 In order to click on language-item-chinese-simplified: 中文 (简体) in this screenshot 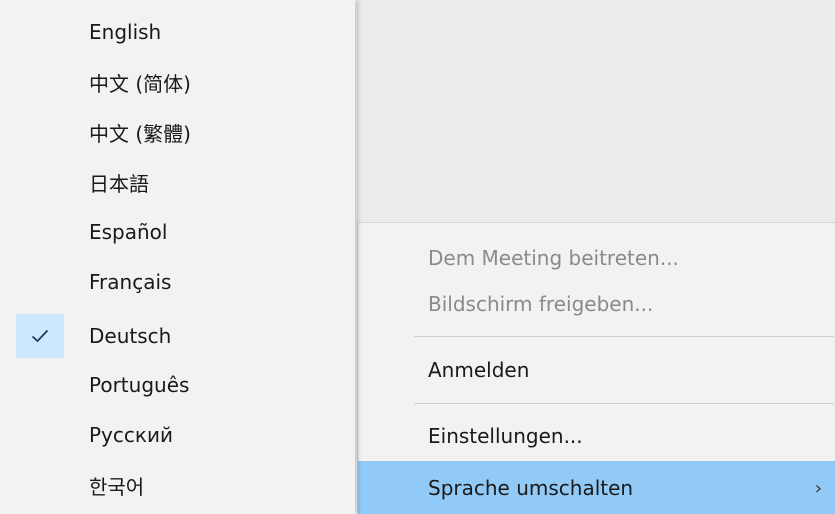, I will do `click(177, 82)`.